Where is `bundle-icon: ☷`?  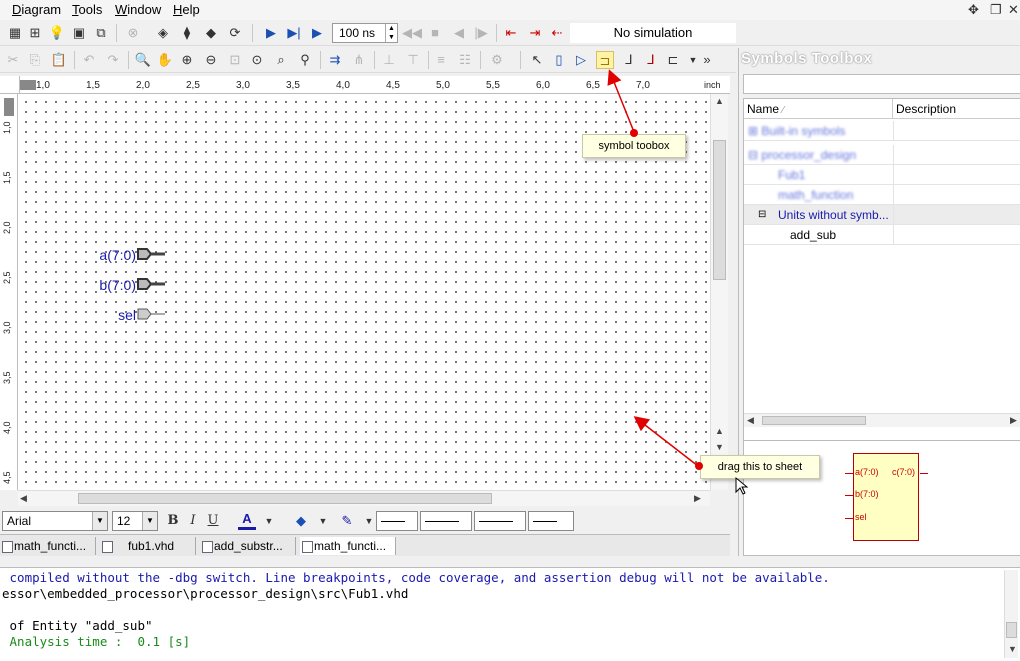
bundle-icon: ☷ is located at coordinates (465, 60).